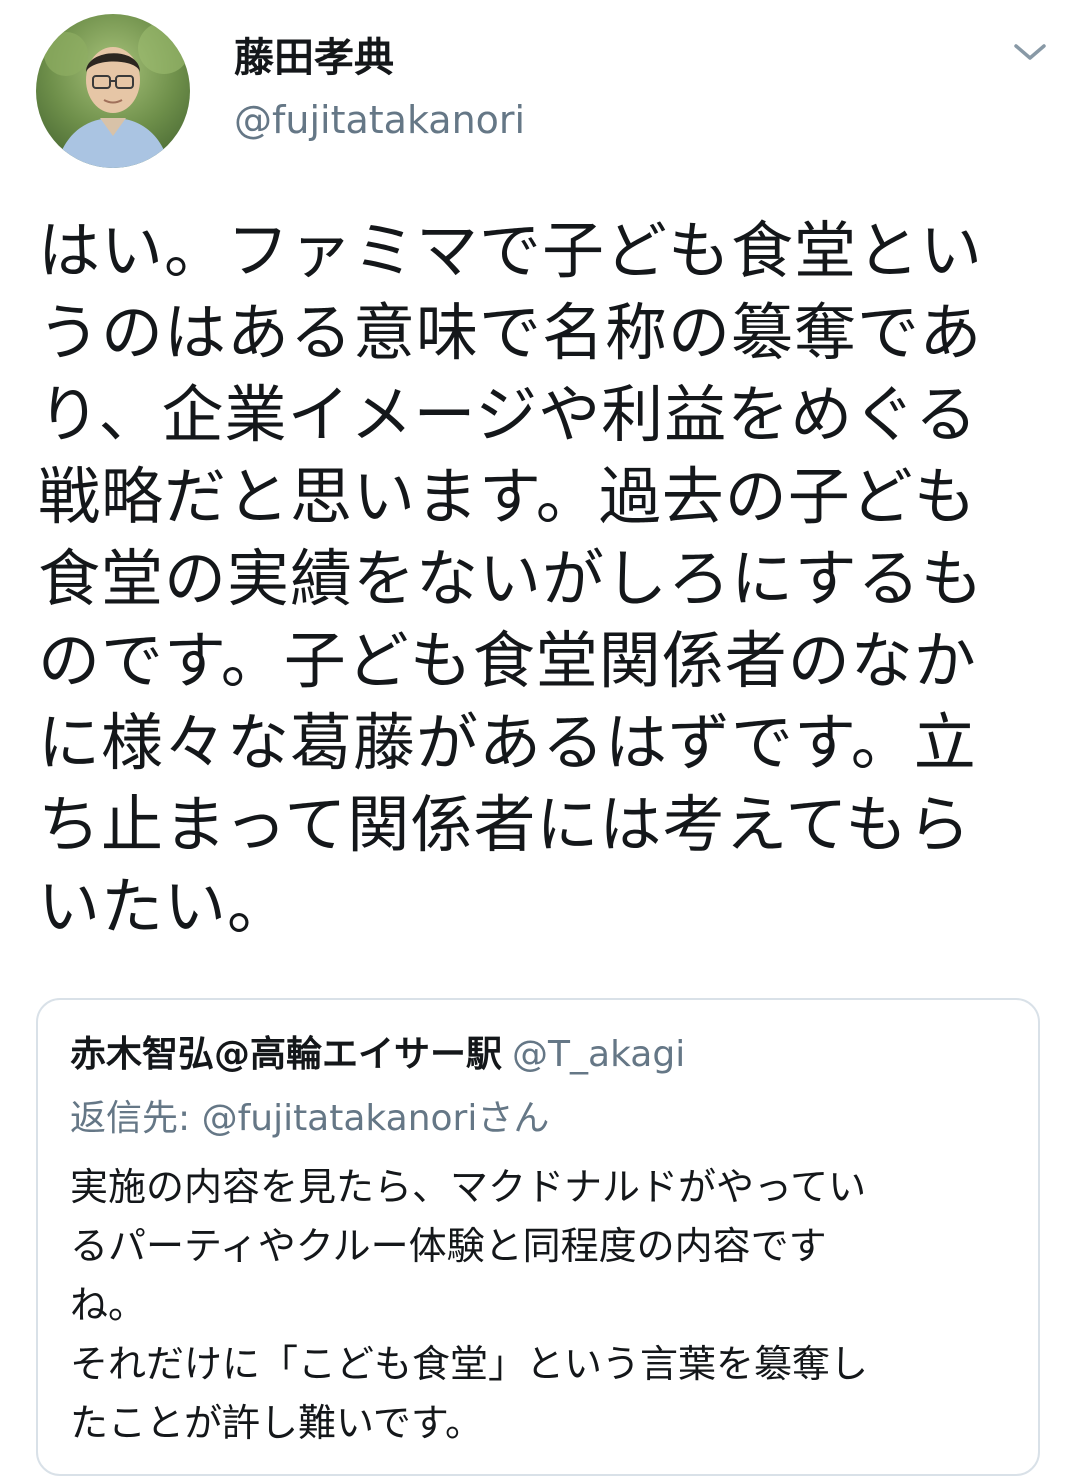  I want to click on tweet-menu-button, so click(1030, 52).